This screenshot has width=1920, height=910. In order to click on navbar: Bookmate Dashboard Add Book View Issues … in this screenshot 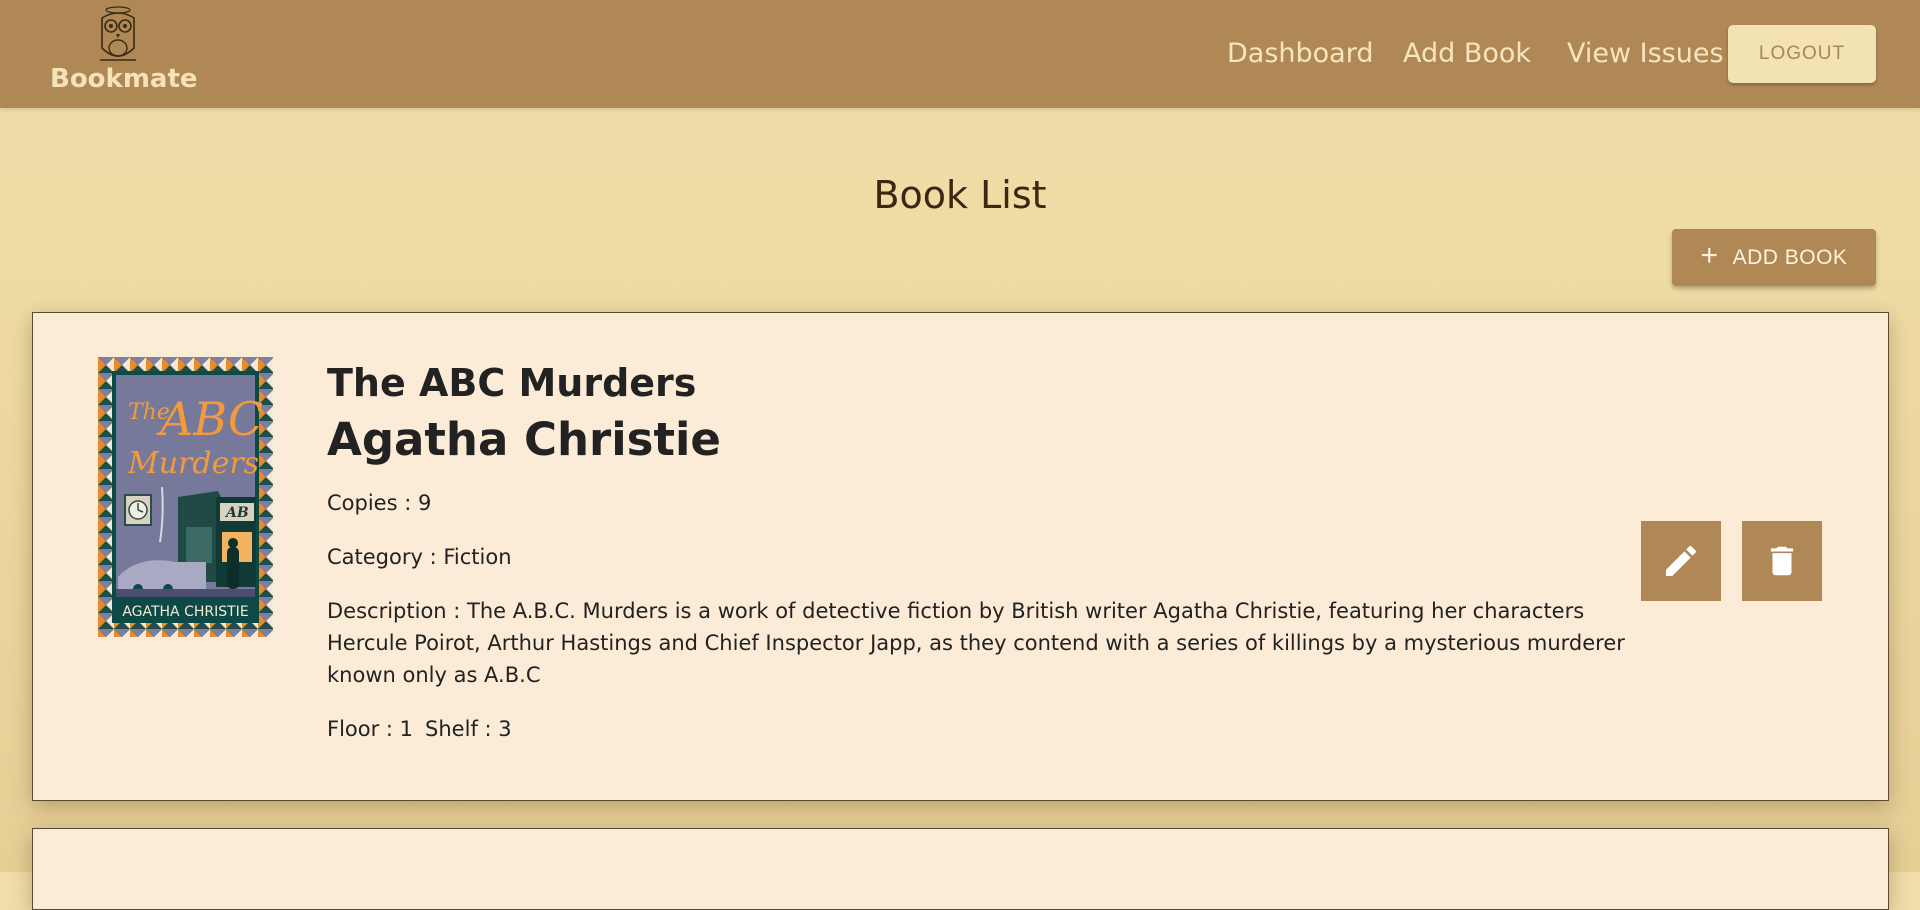, I will do `click(960, 54)`.